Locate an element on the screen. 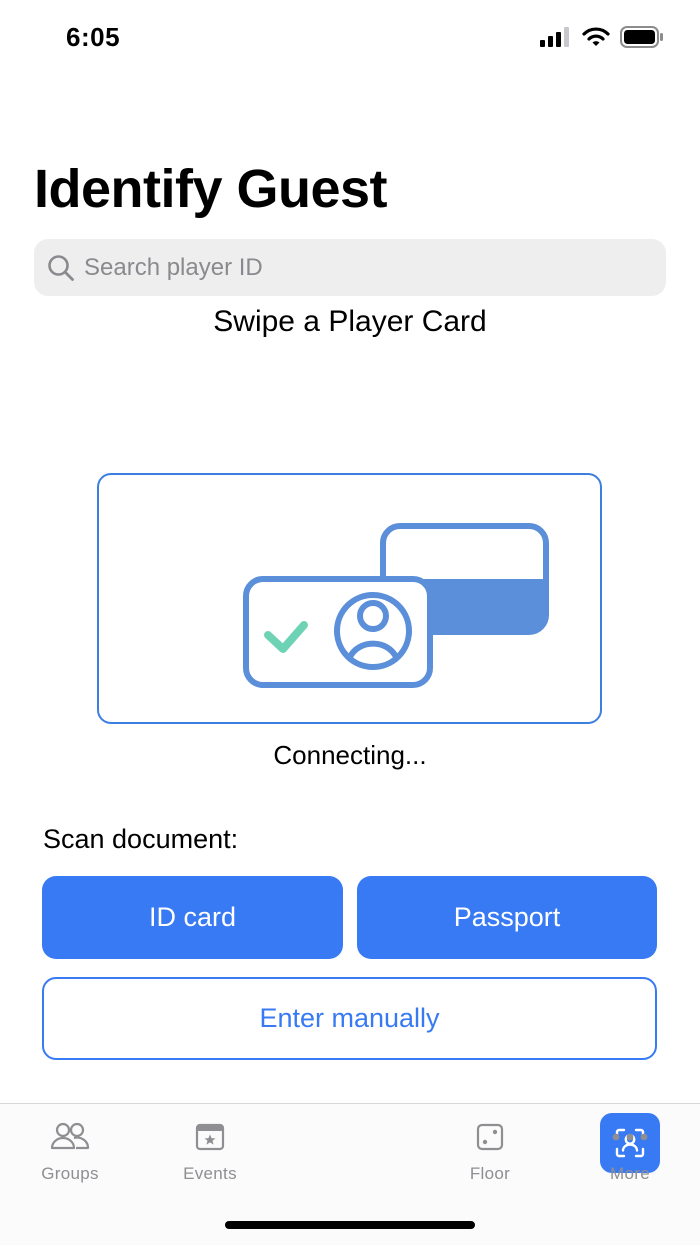 The width and height of the screenshot is (700, 1245). passport-button: Passport is located at coordinates (507, 917).